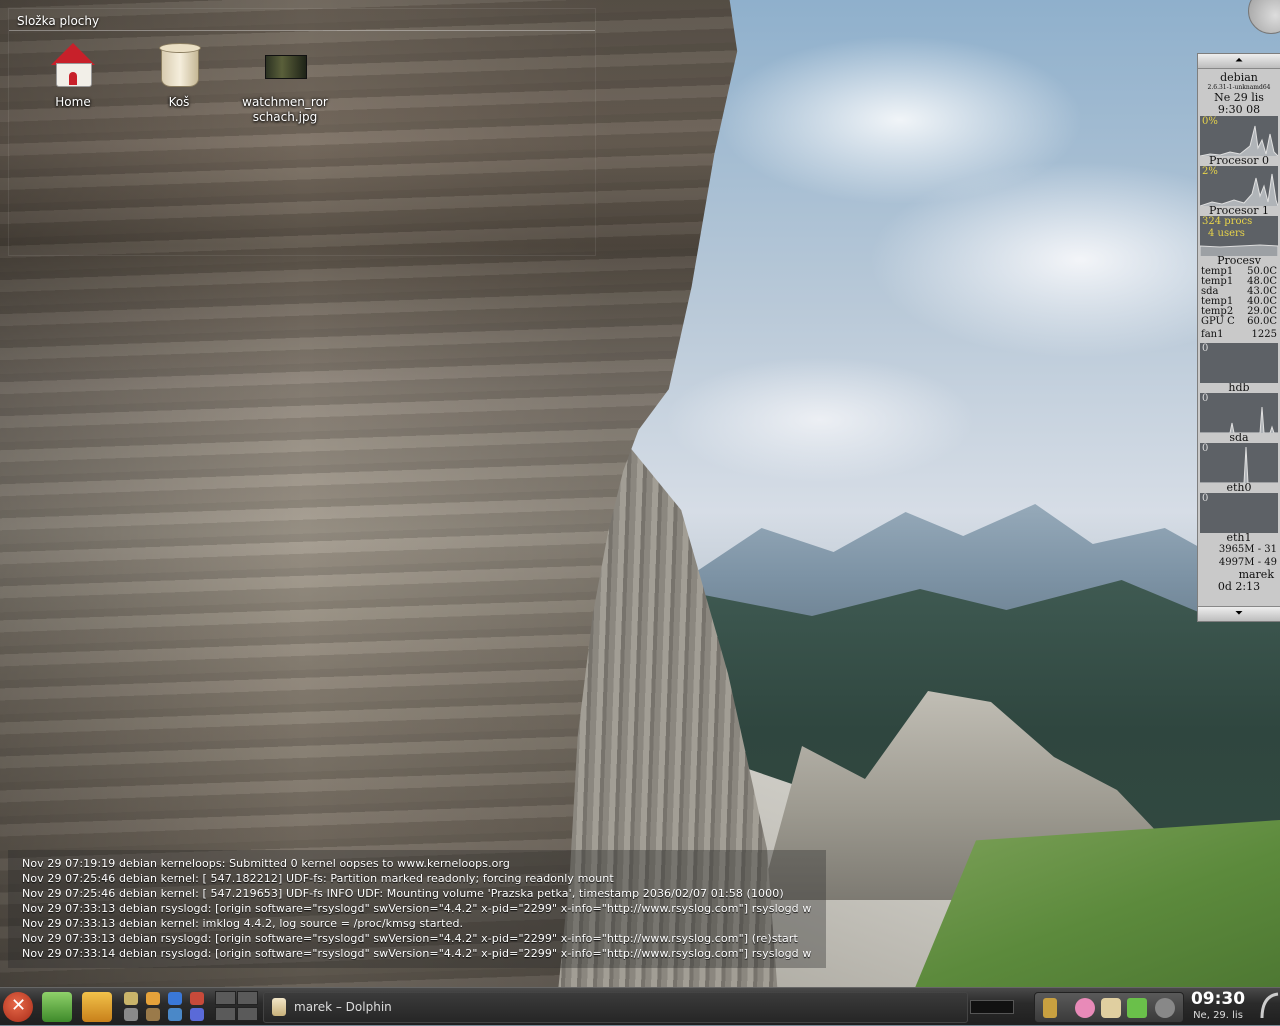 The width and height of the screenshot is (1280, 1026). What do you see at coordinates (197, 998) in the screenshot?
I see `quick-launch-mail` at bounding box center [197, 998].